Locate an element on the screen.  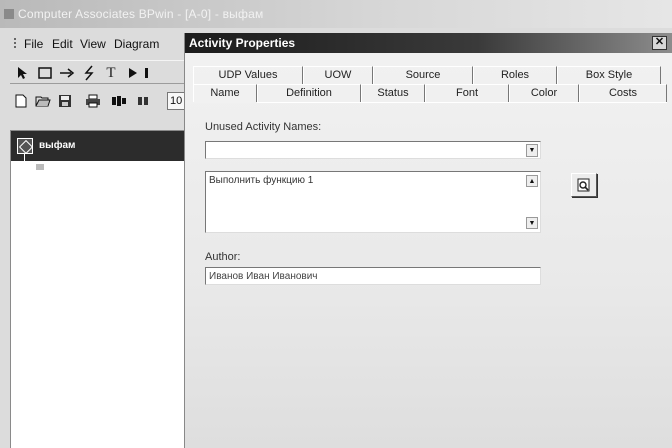
magnifier-icon is located at coordinates (583, 185).